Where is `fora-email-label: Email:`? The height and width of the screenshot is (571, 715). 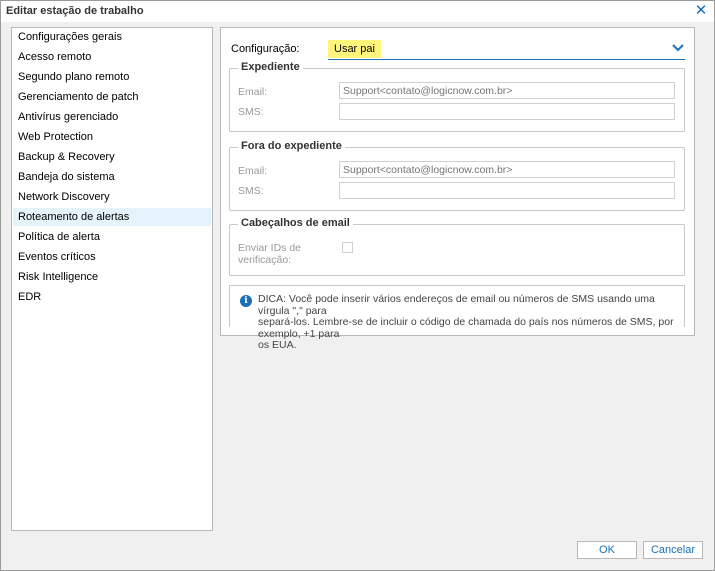 fora-email-label: Email: is located at coordinates (253, 171).